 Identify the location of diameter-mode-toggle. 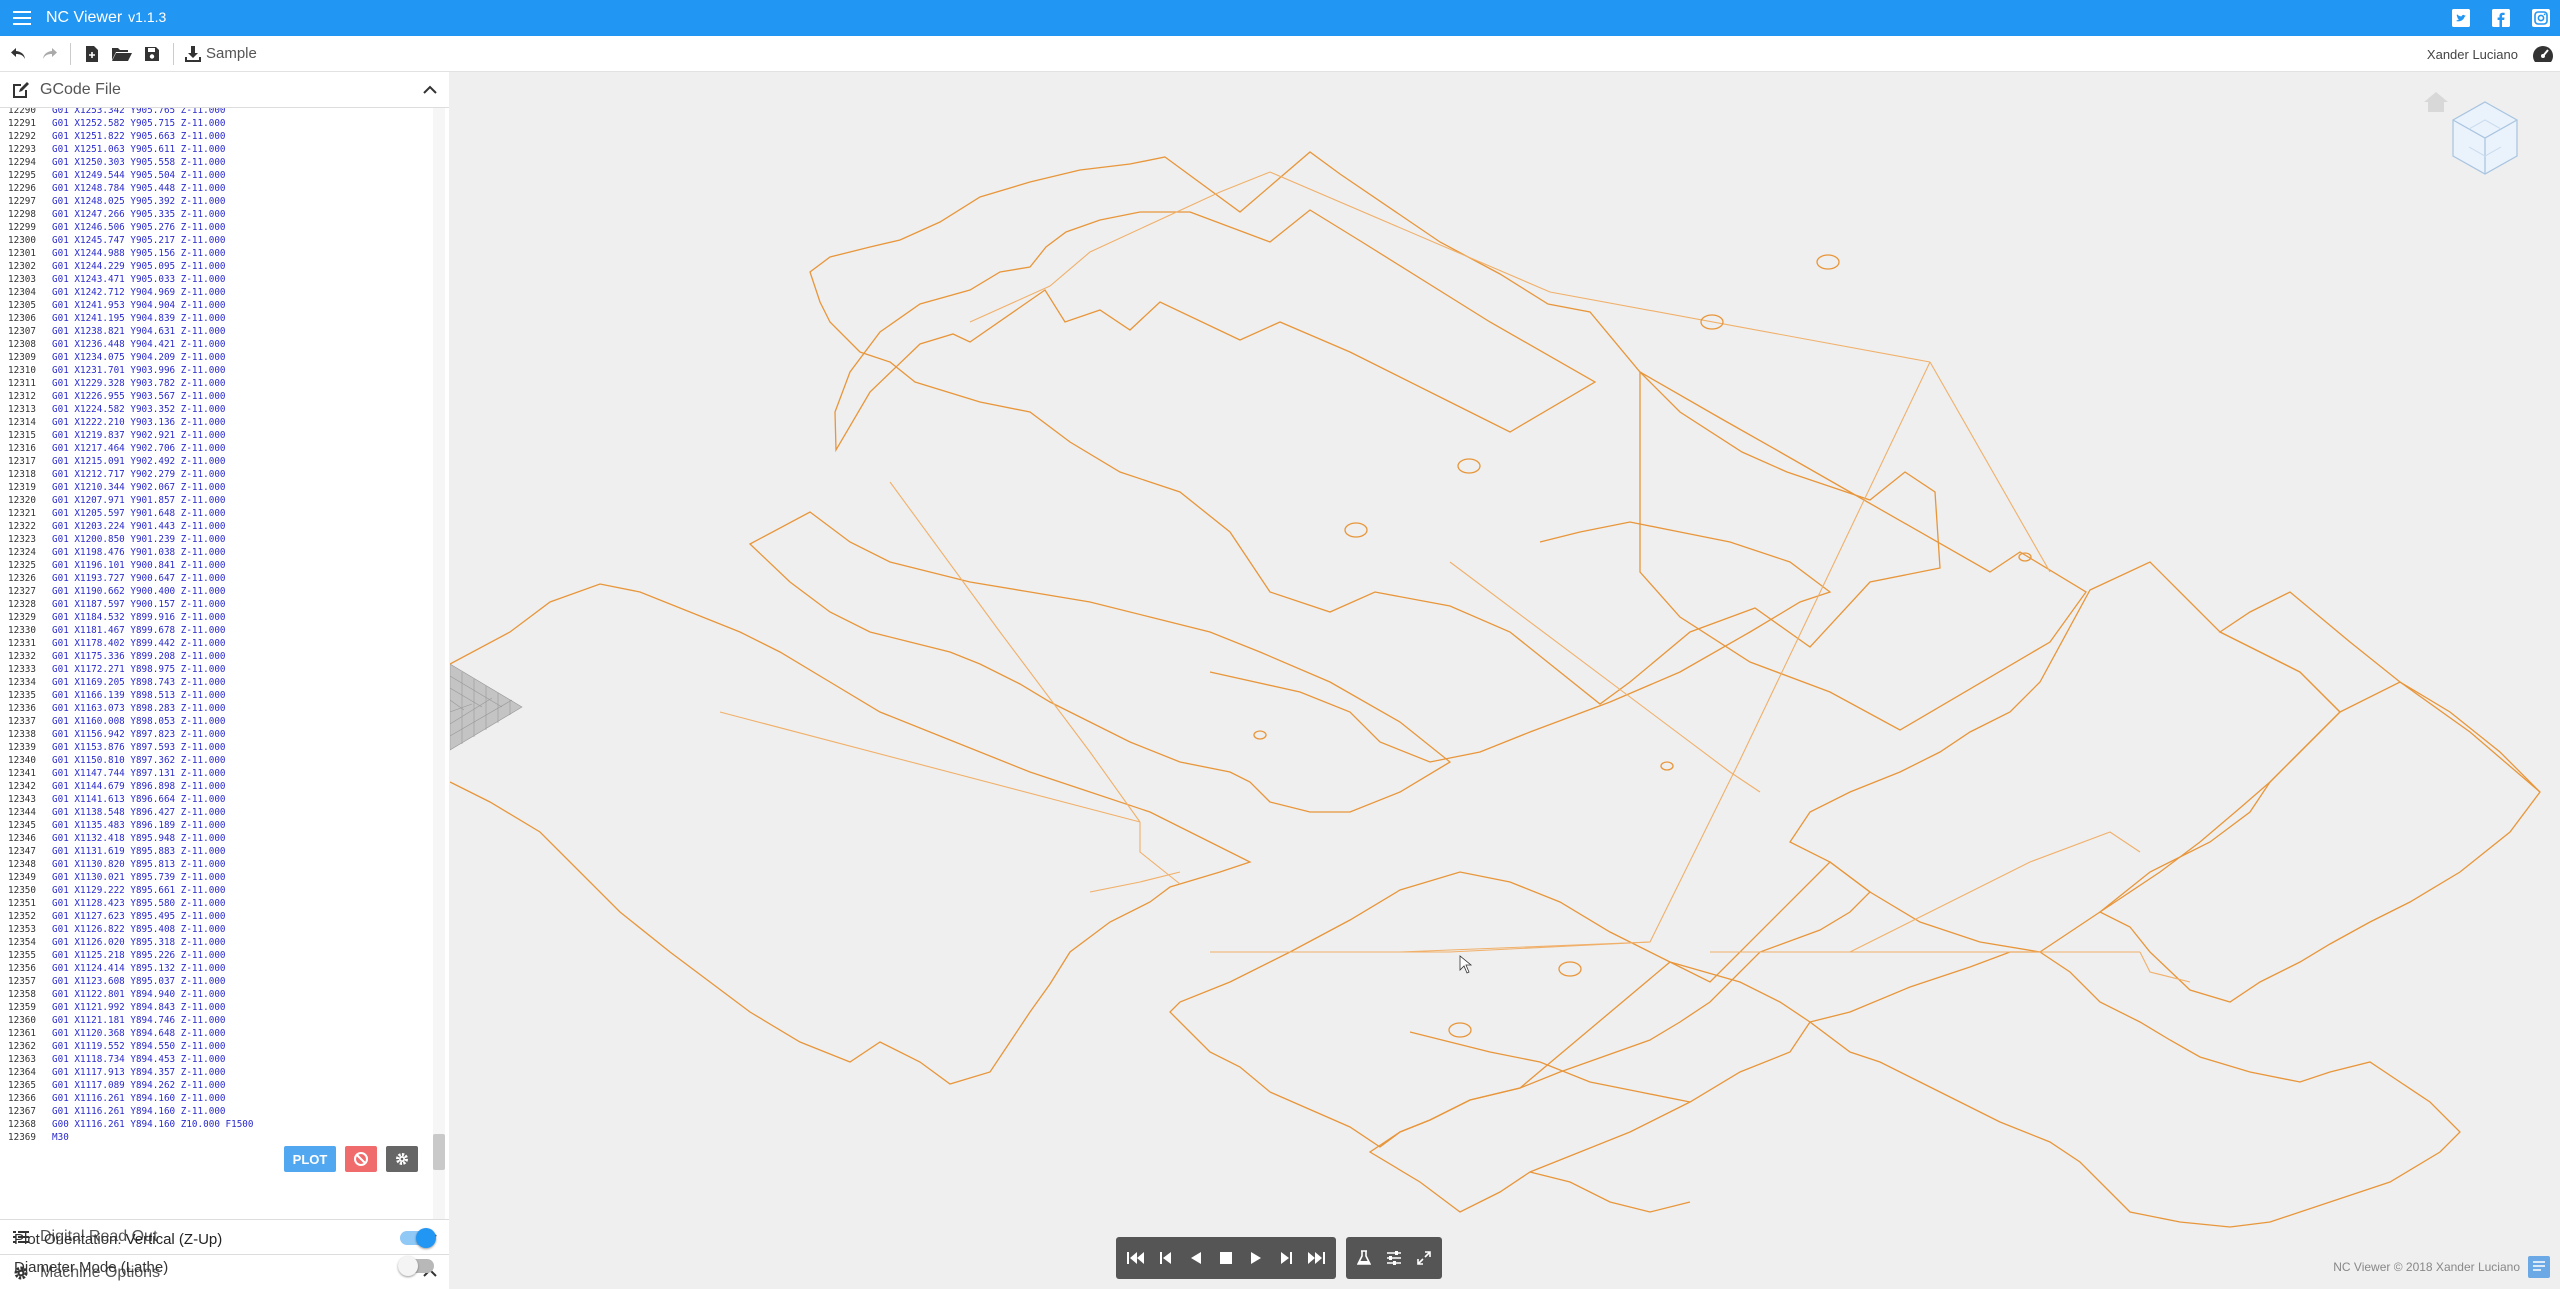
(416, 1266).